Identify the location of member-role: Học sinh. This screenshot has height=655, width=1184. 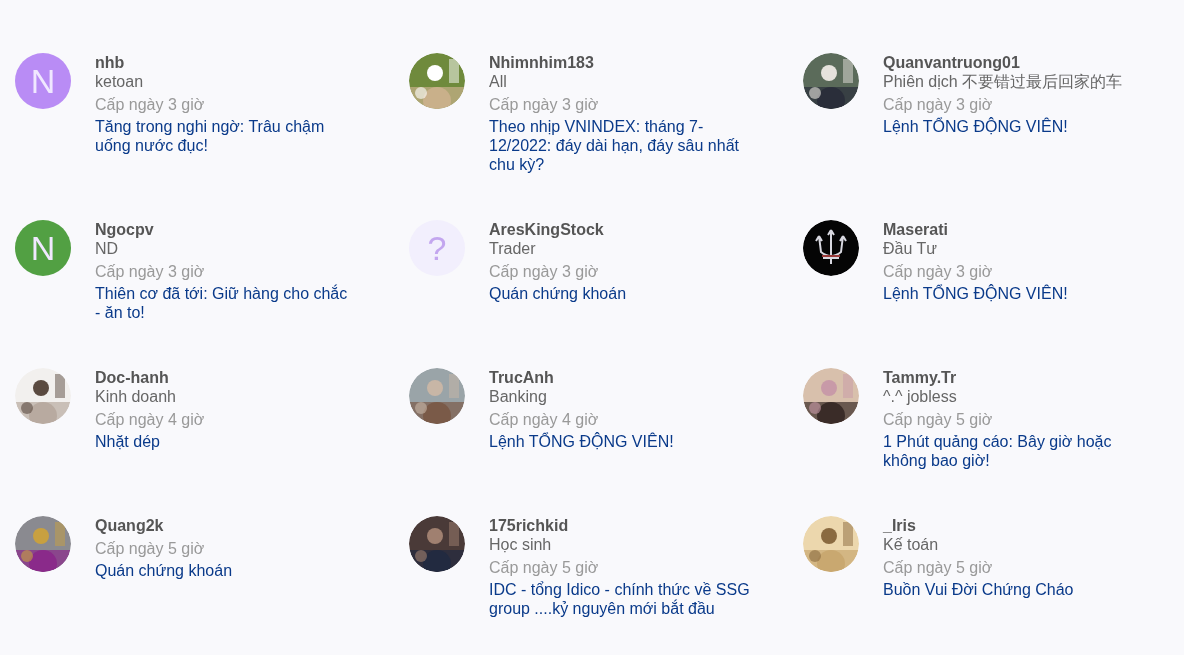
(521, 544).